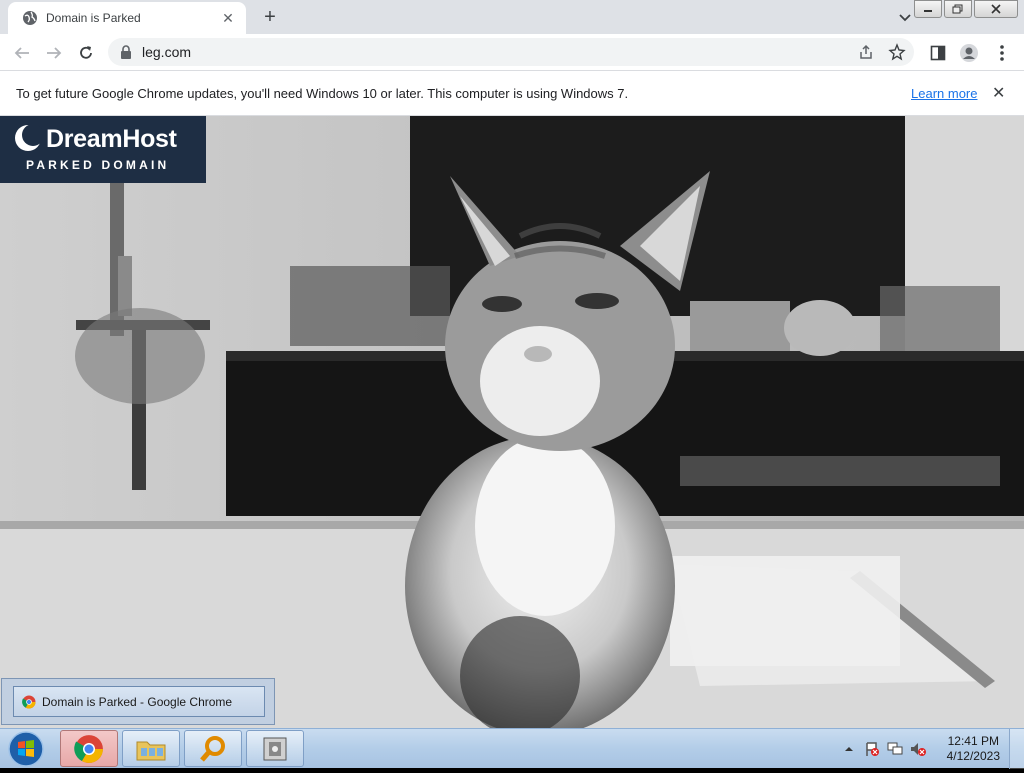 Image resolution: width=1024 pixels, height=773 pixels. What do you see at coordinates (111, 139) in the screenshot?
I see `logo-name: DreamHost` at bounding box center [111, 139].